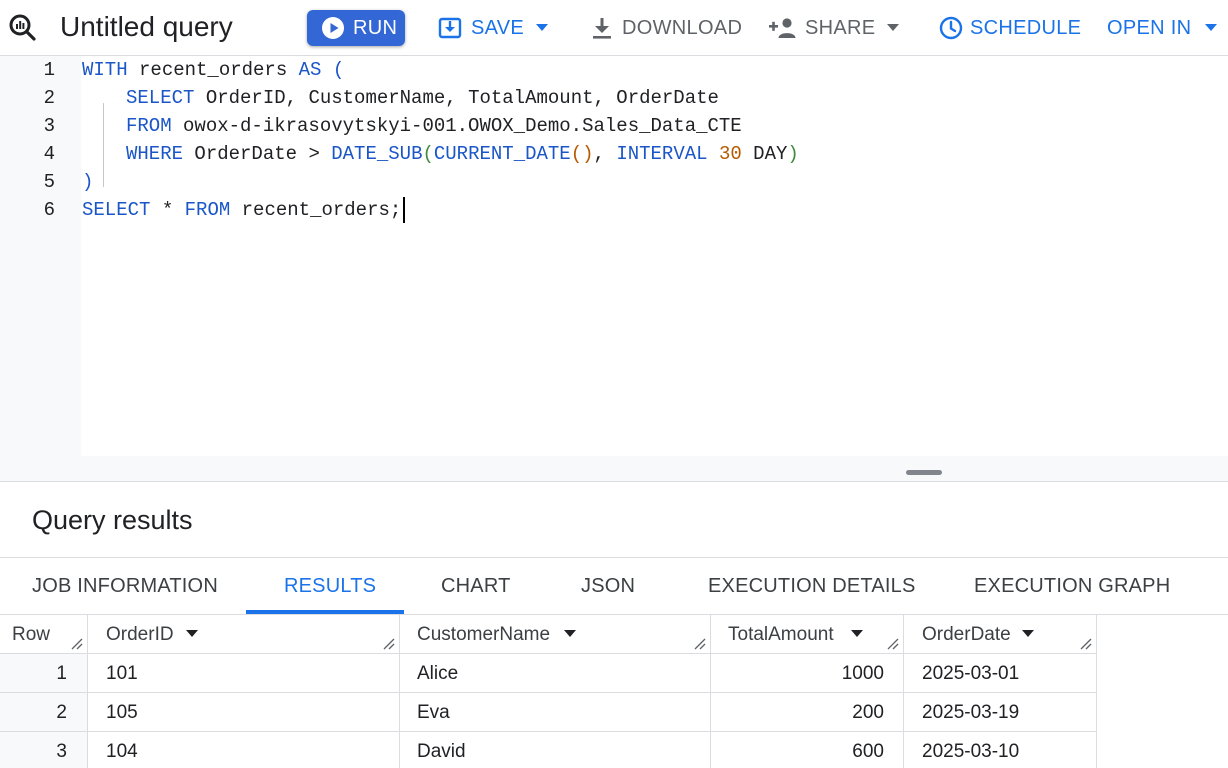 The image size is (1228, 768). Describe the element at coordinates (49, 70) in the screenshot. I see `line-number: 1` at that location.